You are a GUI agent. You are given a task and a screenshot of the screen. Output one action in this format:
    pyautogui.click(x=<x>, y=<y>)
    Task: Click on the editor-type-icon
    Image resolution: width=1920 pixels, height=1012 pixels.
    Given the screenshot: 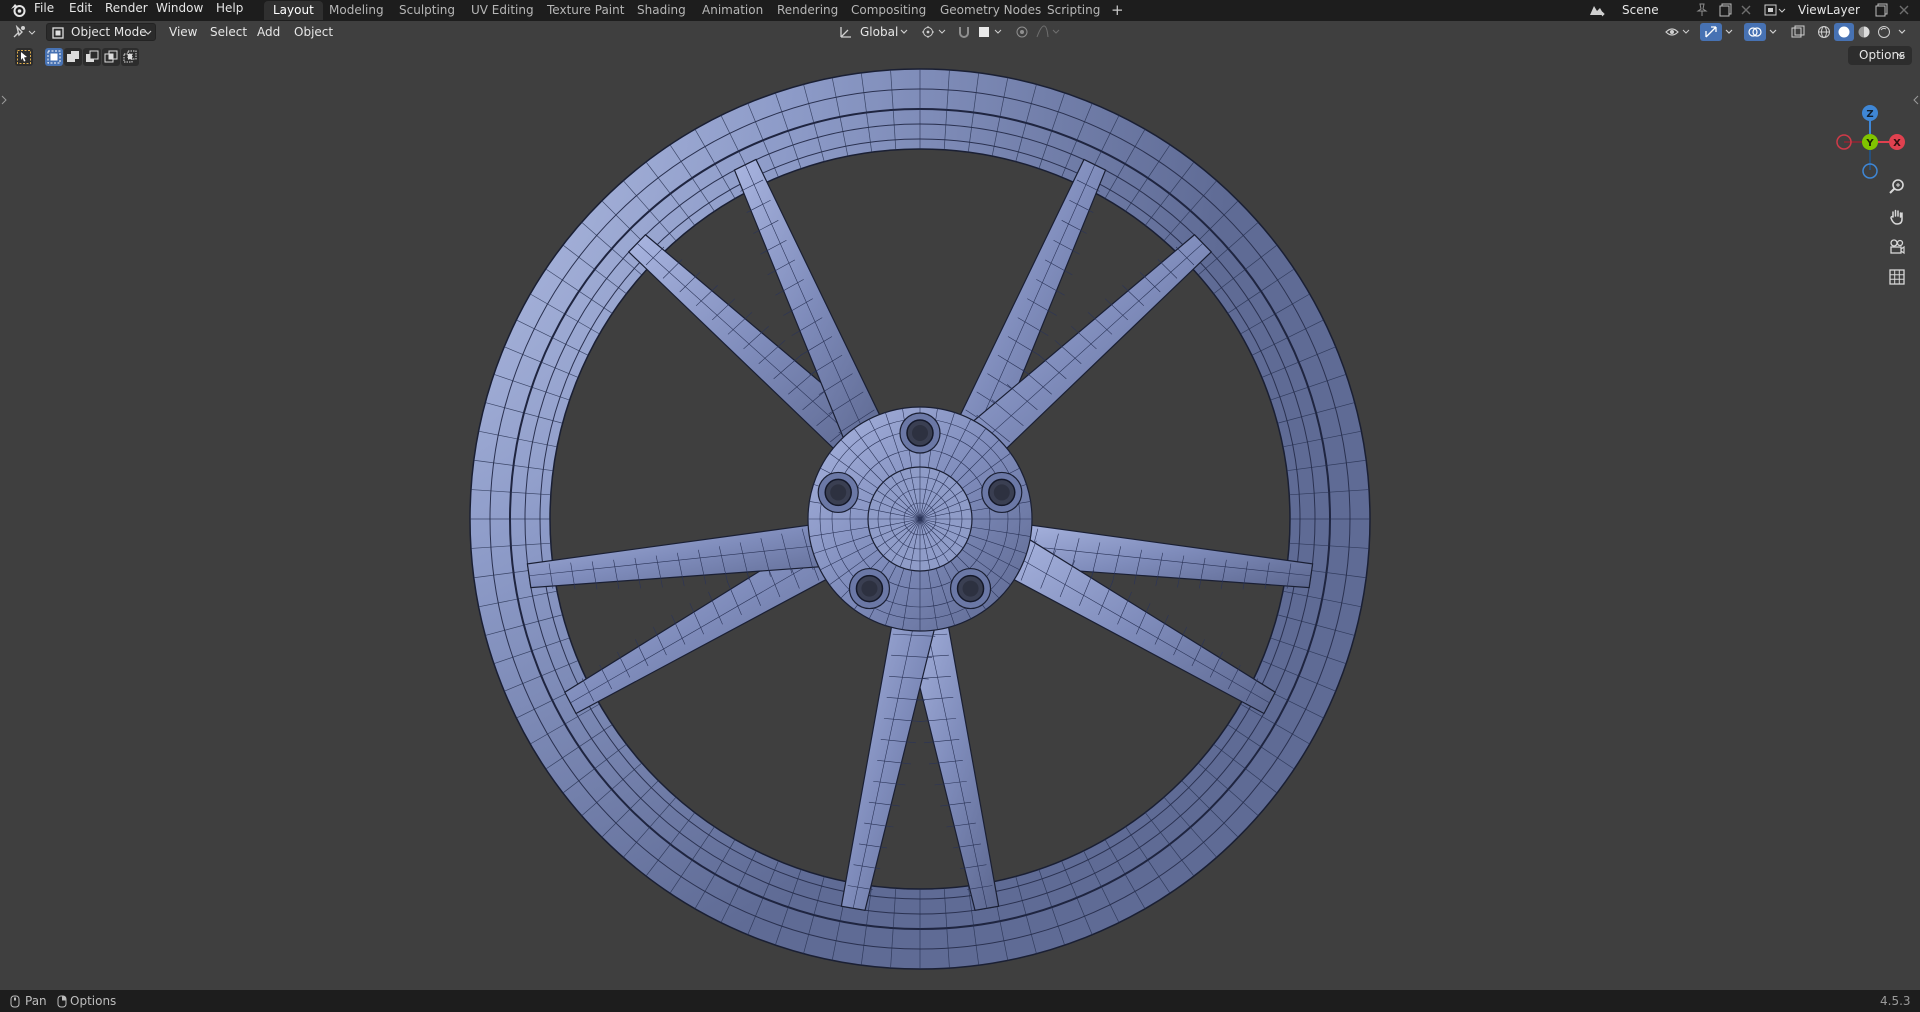 What is the action you would take?
    pyautogui.click(x=25, y=32)
    